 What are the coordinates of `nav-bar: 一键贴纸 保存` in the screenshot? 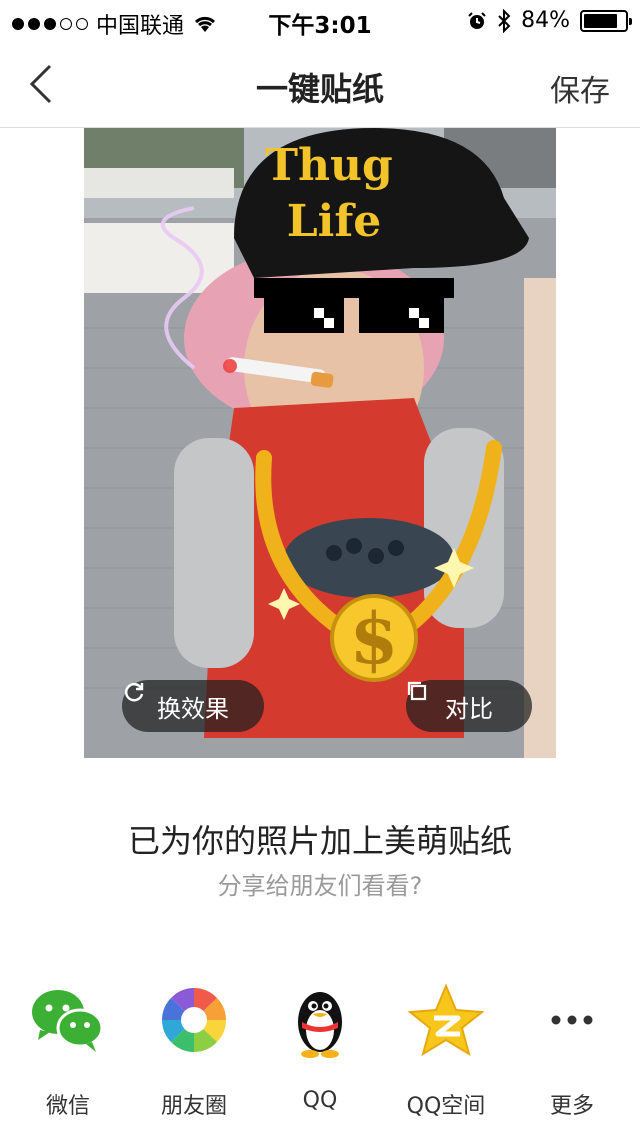 It's located at (320, 84).